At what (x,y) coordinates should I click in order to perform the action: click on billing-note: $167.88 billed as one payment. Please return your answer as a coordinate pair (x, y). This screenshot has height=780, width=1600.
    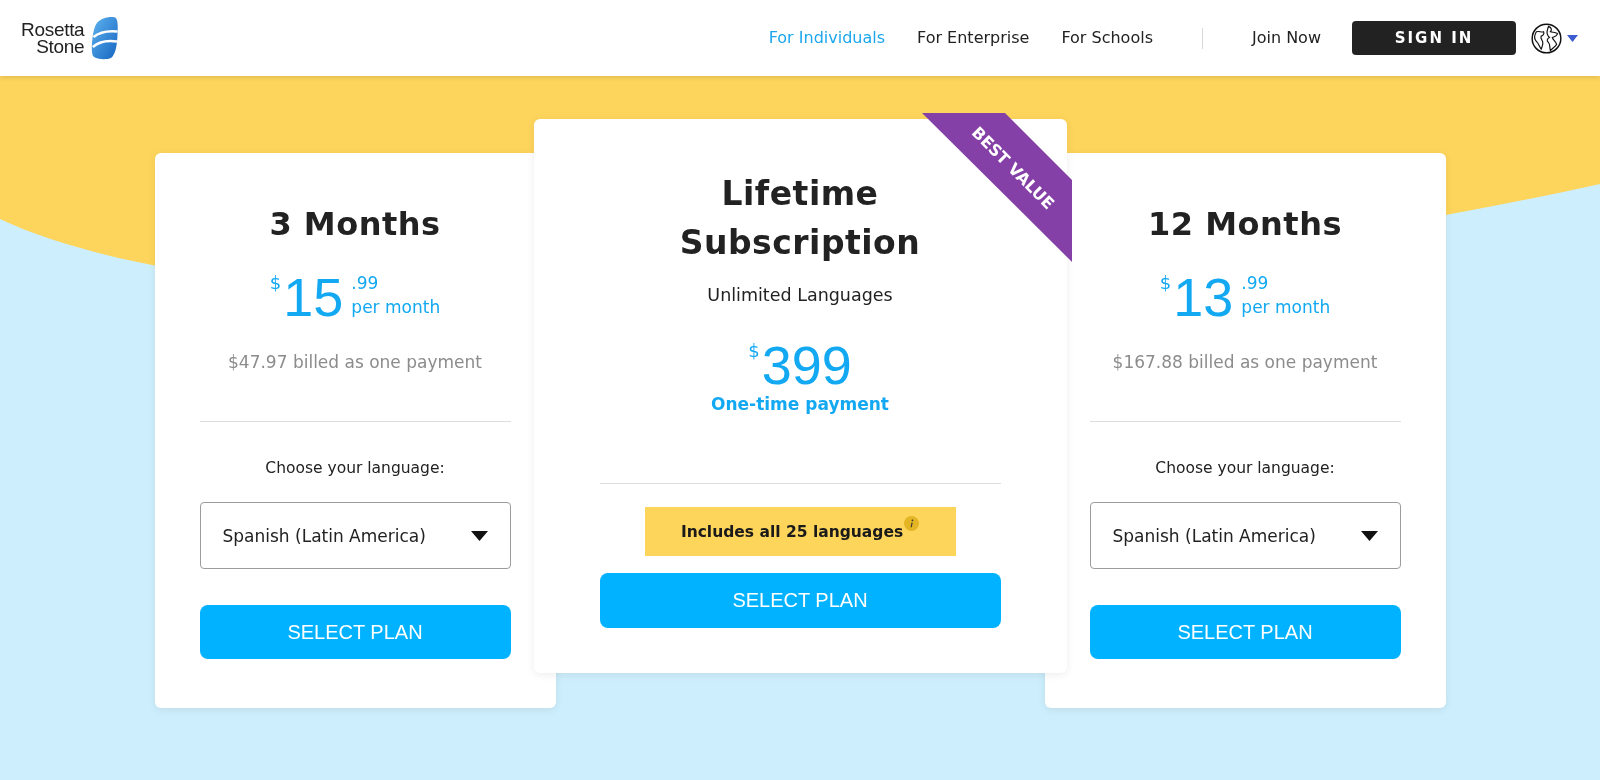
    Looking at the image, I should click on (1245, 362).